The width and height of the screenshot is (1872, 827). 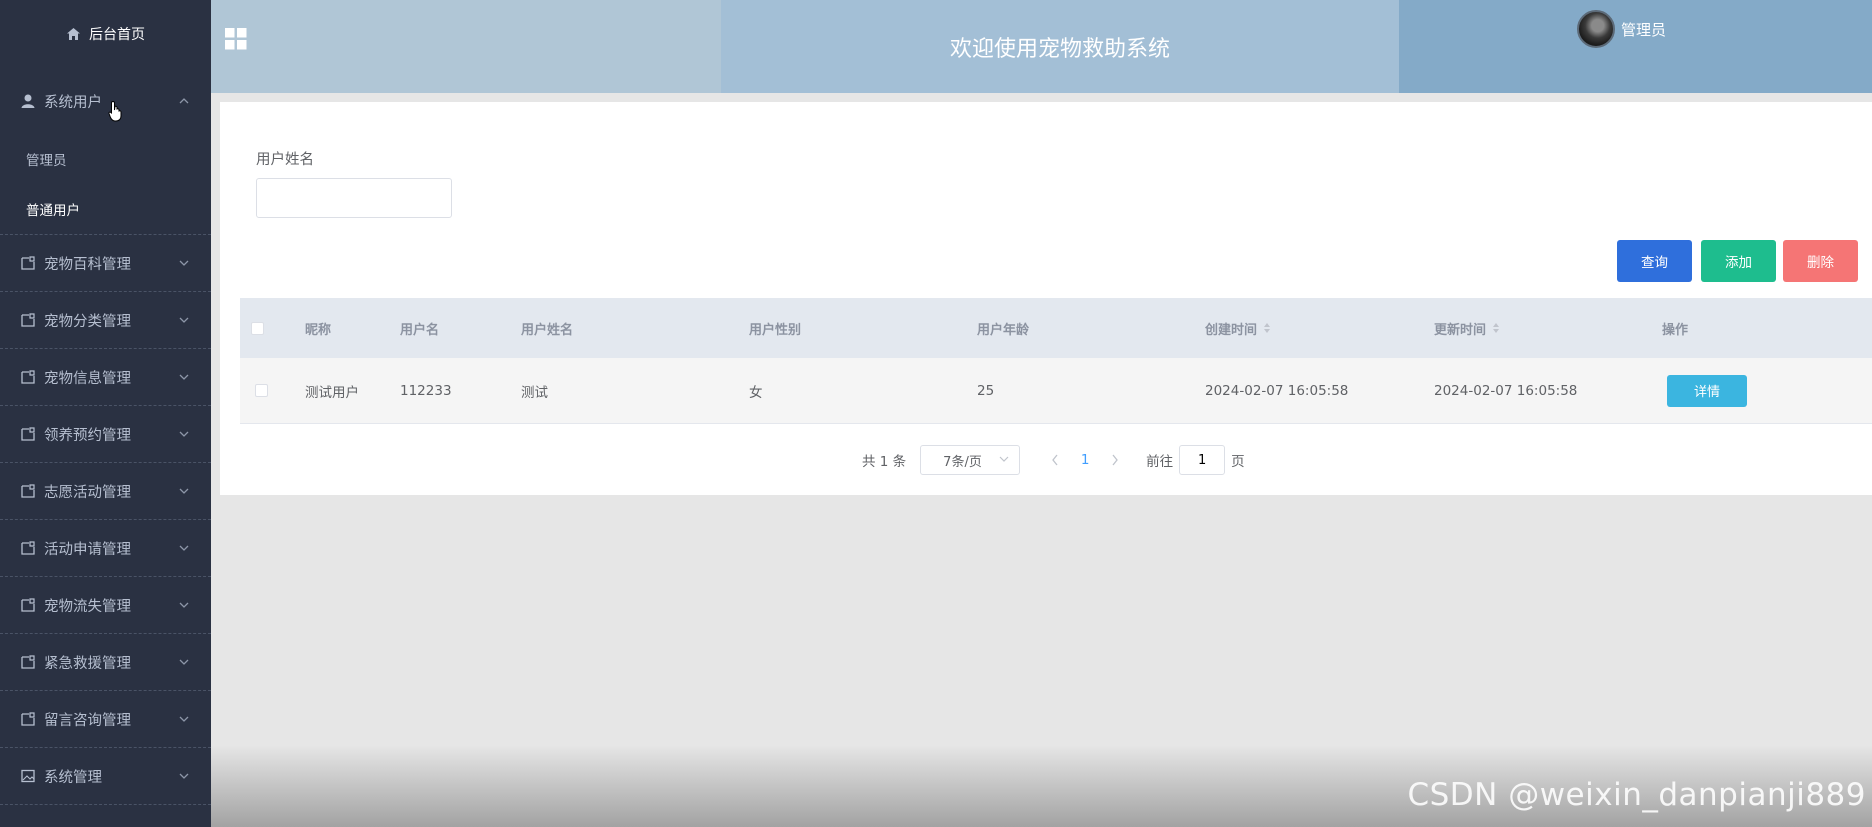 I want to click on sidebar-item-pet-category: 宠物分类管理, so click(x=105, y=320).